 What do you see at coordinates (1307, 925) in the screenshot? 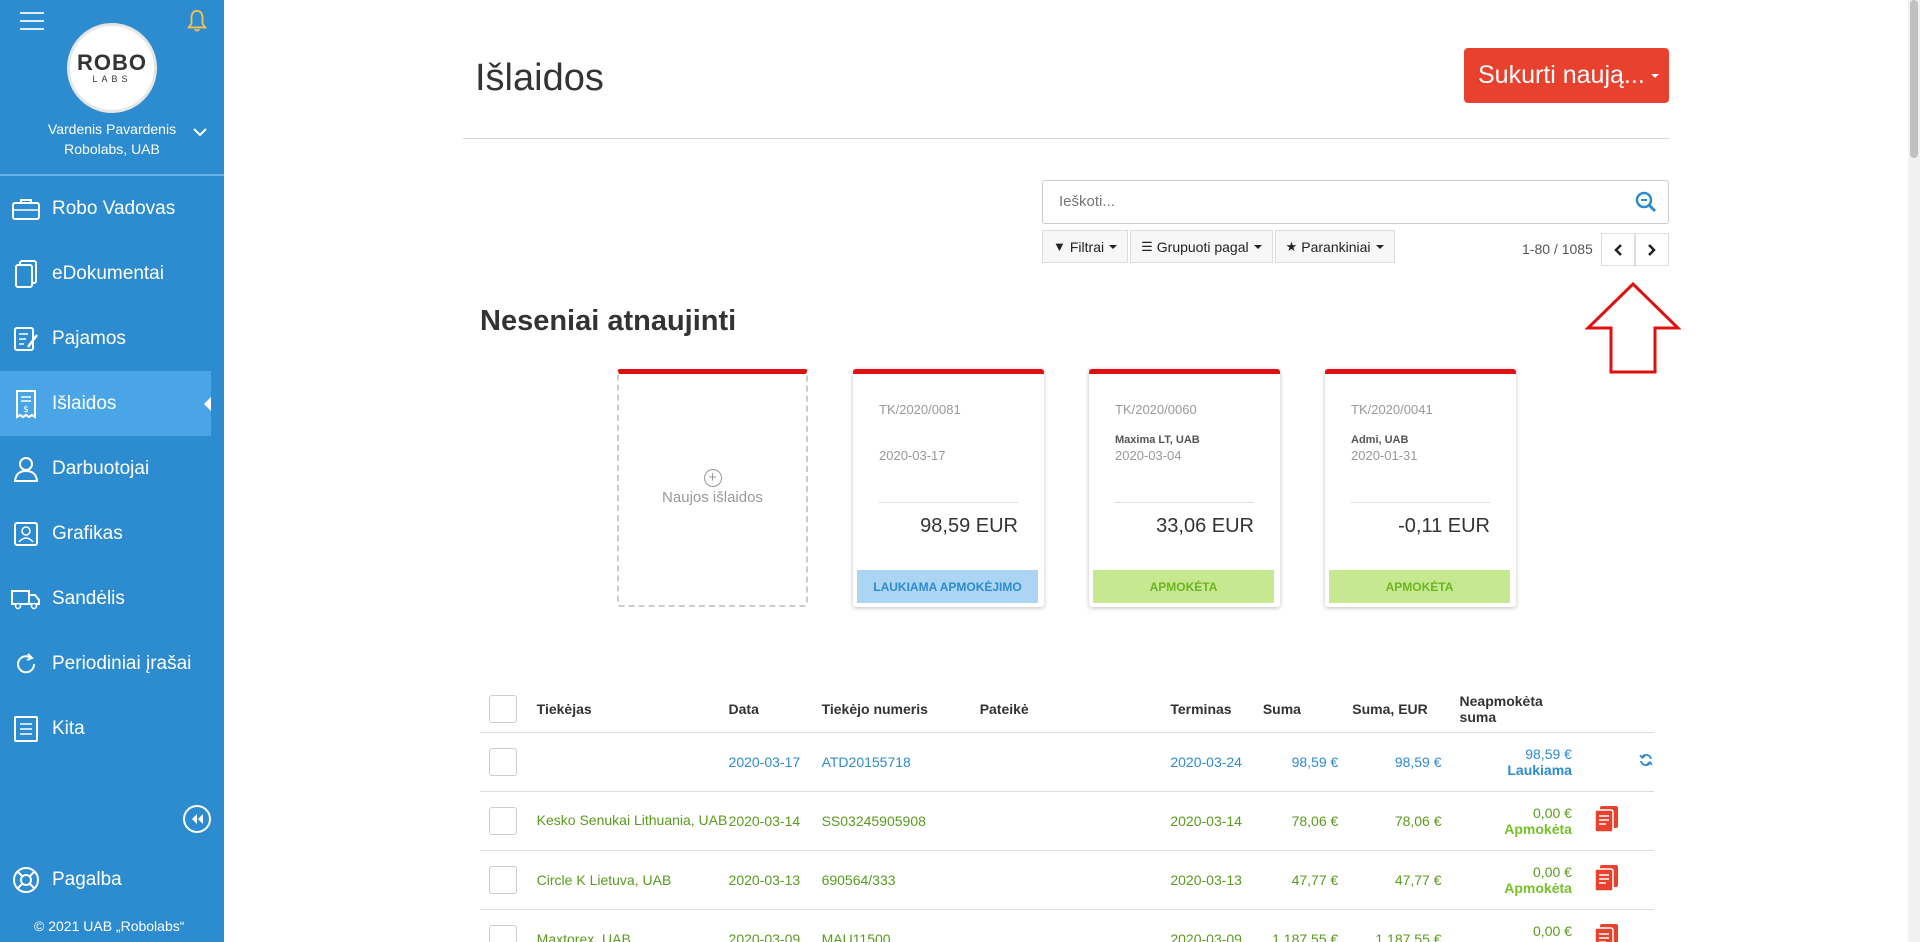
I see `cell-sum: 1 187,55 €` at bounding box center [1307, 925].